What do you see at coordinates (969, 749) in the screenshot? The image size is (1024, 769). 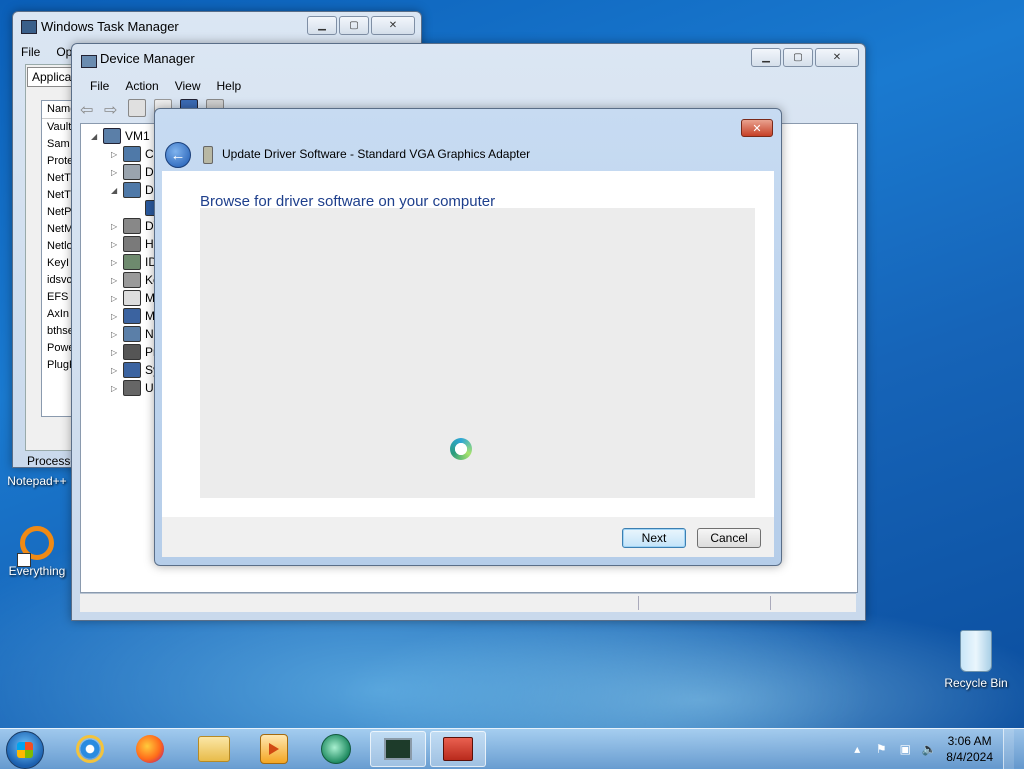 I see `clock: 3:06 AM 8/4/2024` at bounding box center [969, 749].